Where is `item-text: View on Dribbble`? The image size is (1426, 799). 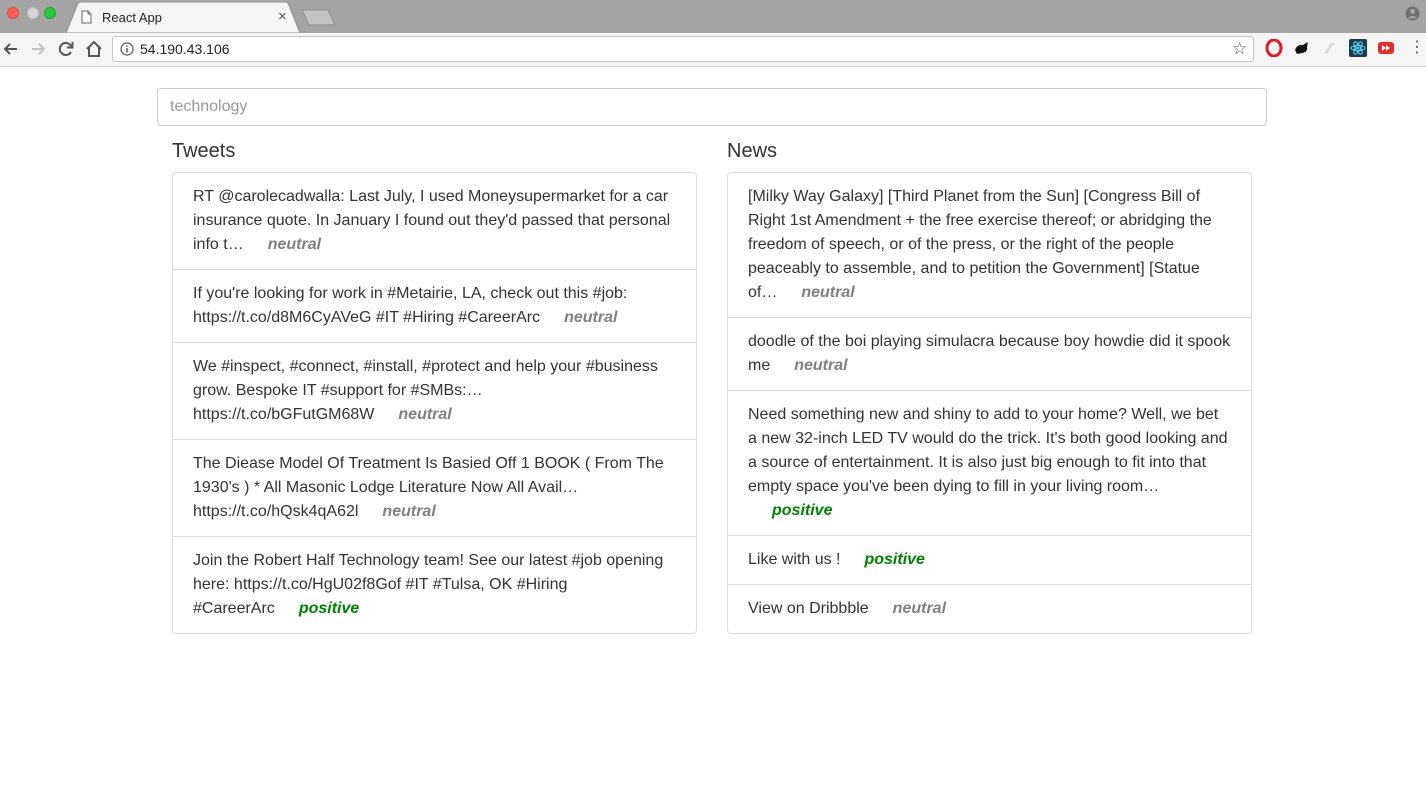
item-text: View on Dribbble is located at coordinates (808, 608).